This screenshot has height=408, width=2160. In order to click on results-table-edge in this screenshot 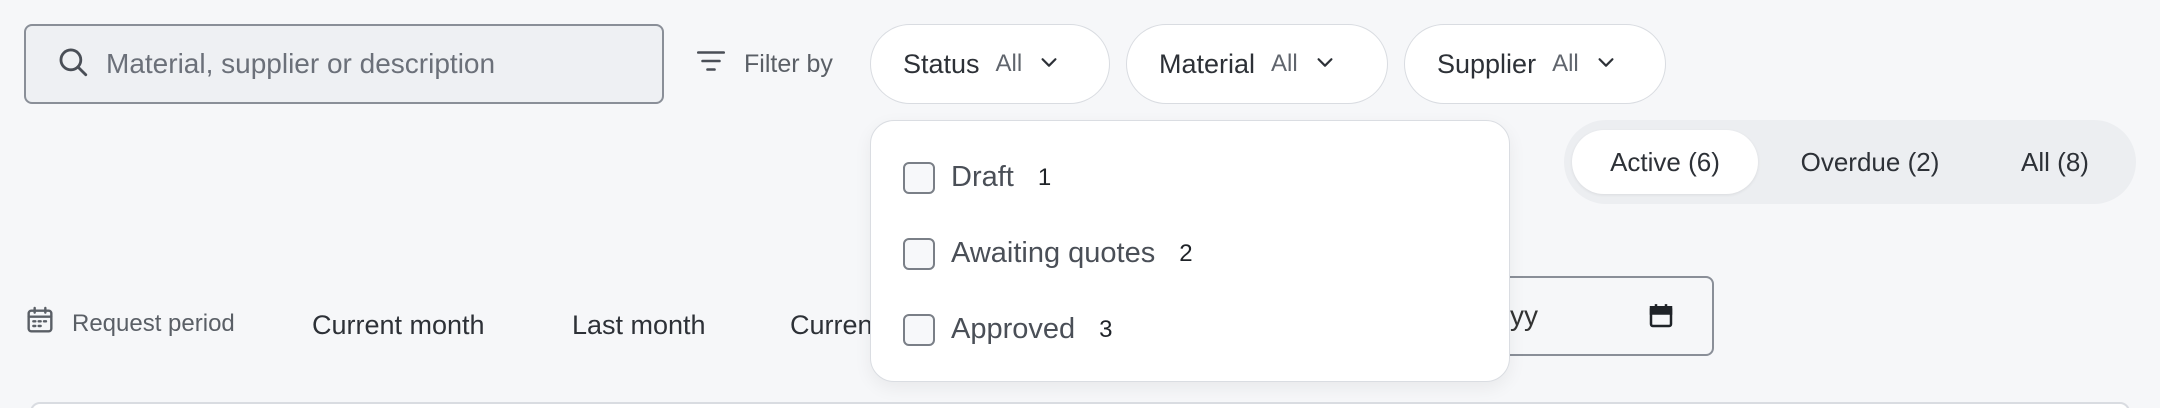, I will do `click(1080, 405)`.